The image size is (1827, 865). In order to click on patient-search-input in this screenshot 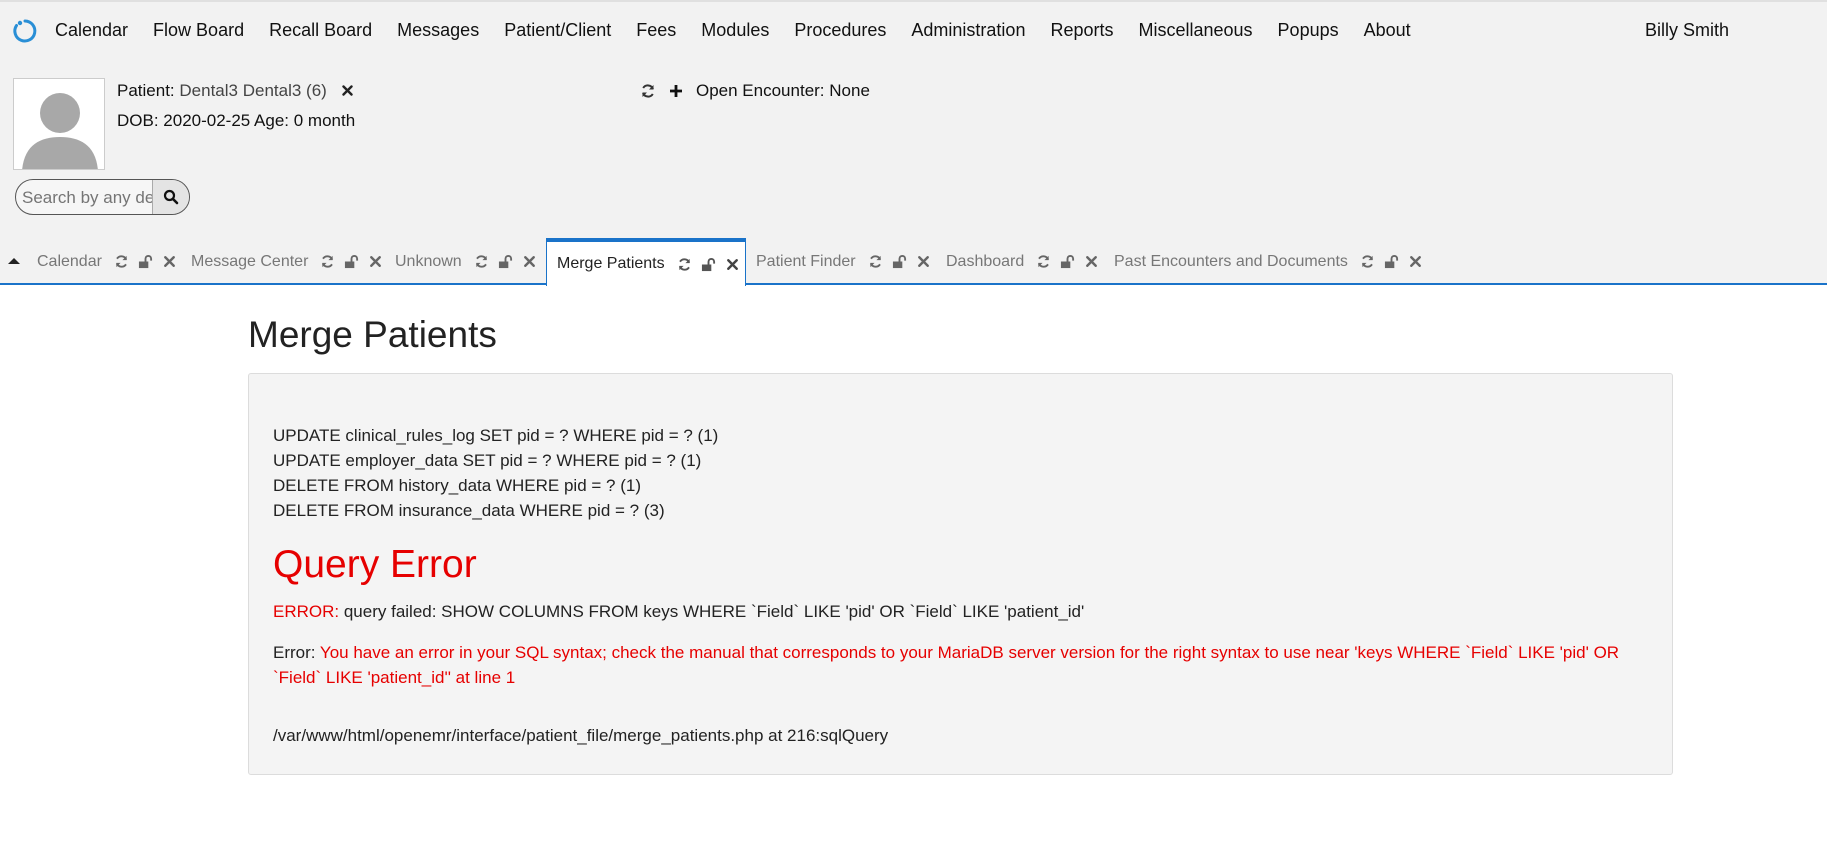, I will do `click(90, 197)`.